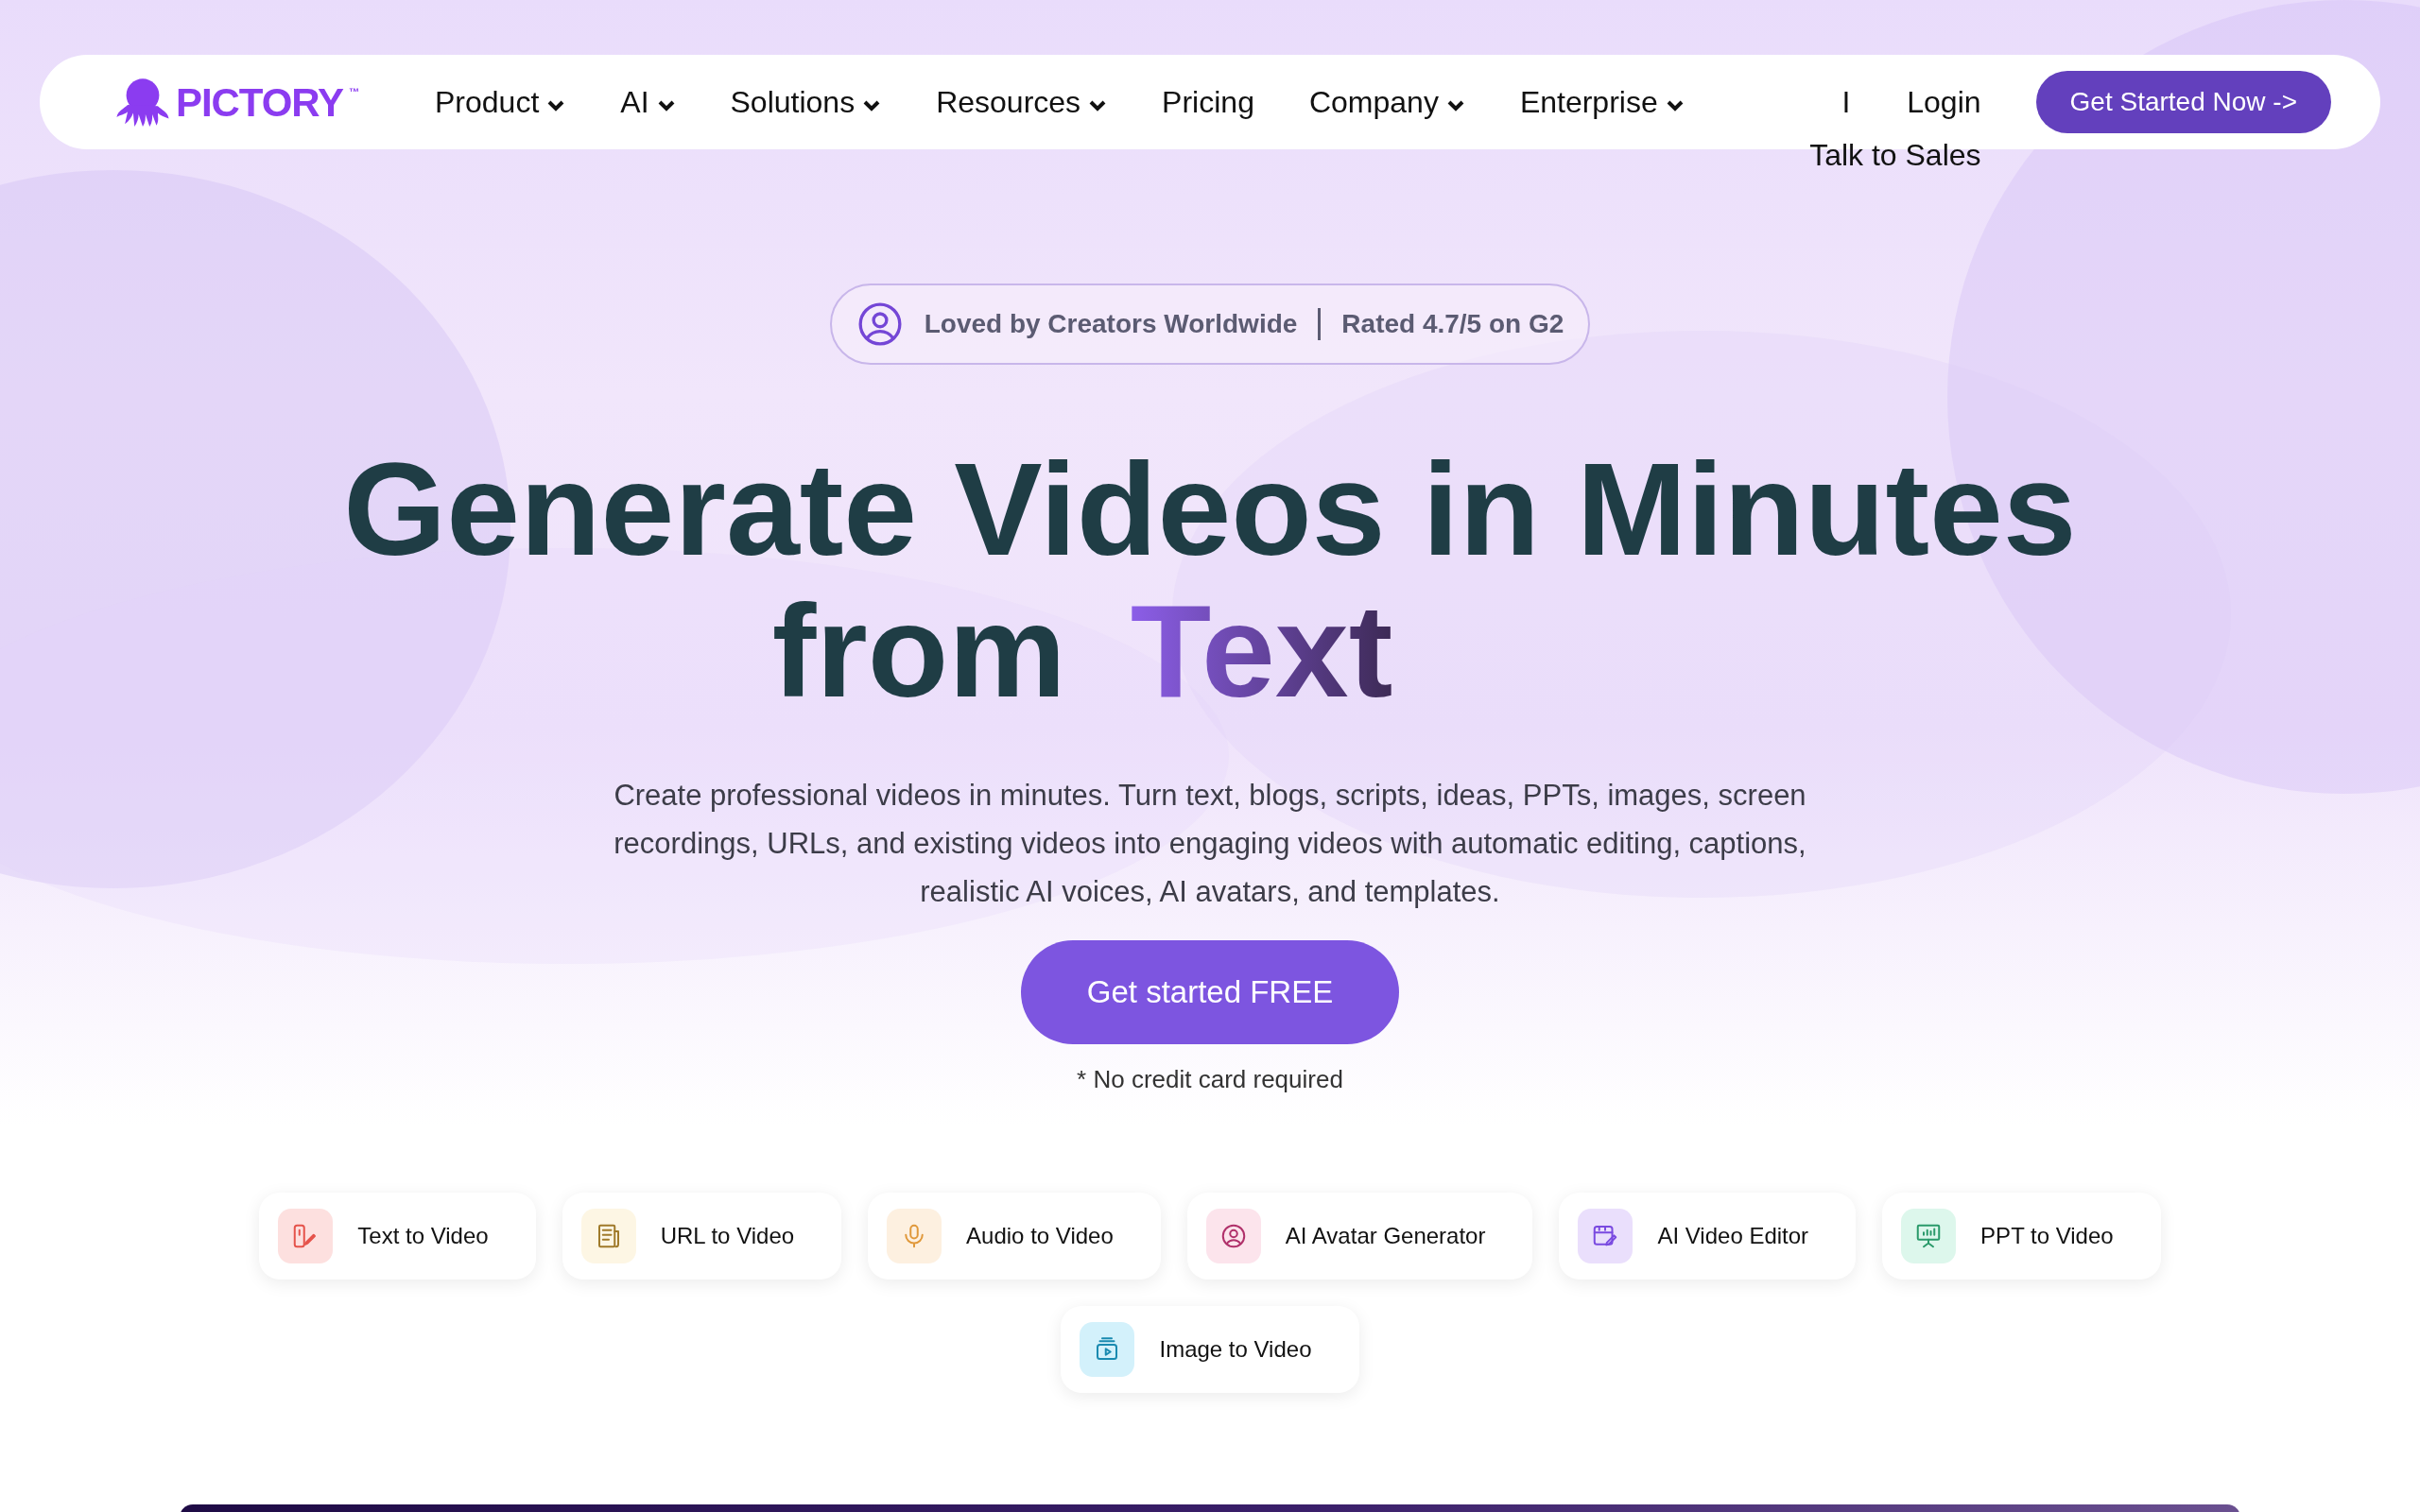 This screenshot has width=2420, height=1512. Describe the element at coordinates (1111, 324) in the screenshot. I see `badge-text: Loved by Creators Worldwide` at that location.